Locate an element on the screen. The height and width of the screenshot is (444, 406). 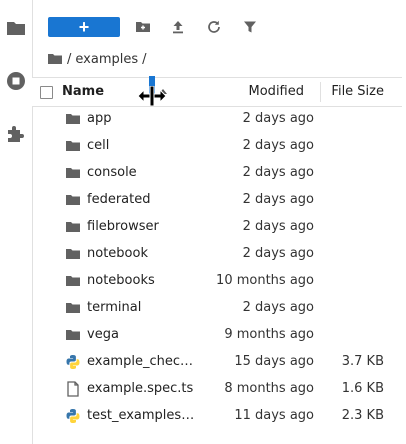
file-modified: 15 days ago is located at coordinates (274, 361).